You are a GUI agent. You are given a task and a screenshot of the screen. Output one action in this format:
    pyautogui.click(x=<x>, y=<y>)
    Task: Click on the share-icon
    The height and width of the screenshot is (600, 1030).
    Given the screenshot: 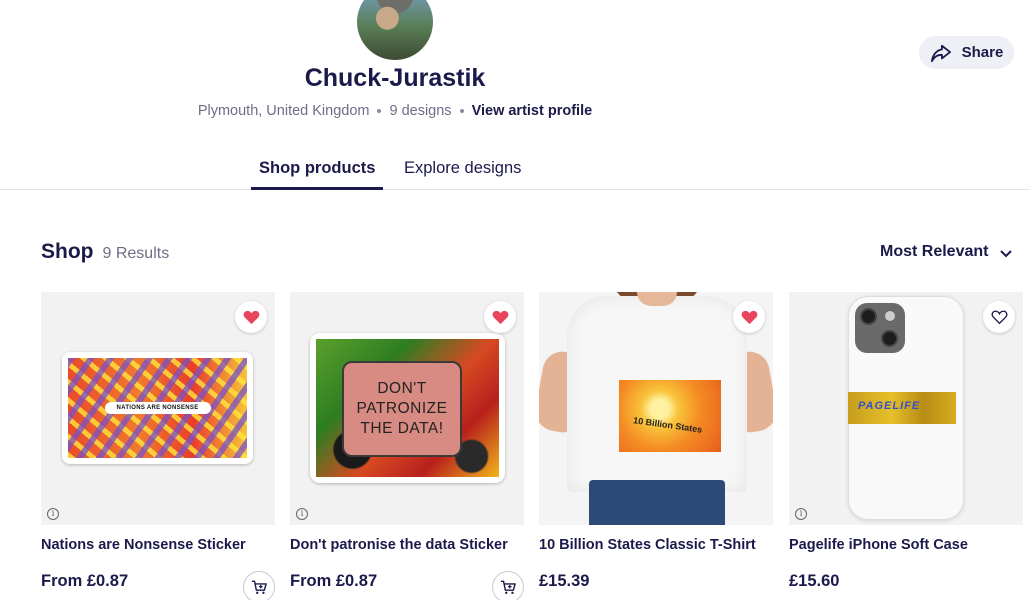 What is the action you would take?
    pyautogui.click(x=940, y=53)
    